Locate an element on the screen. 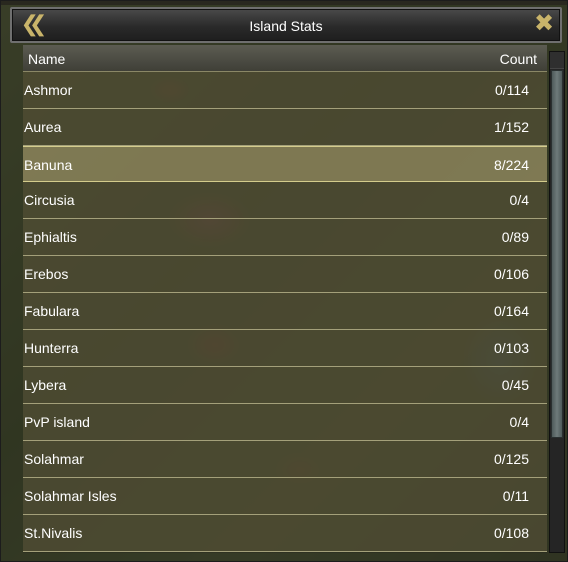 This screenshot has height=562, width=568. table-row: St.Nivalis 0/108 is located at coordinates (285, 533).